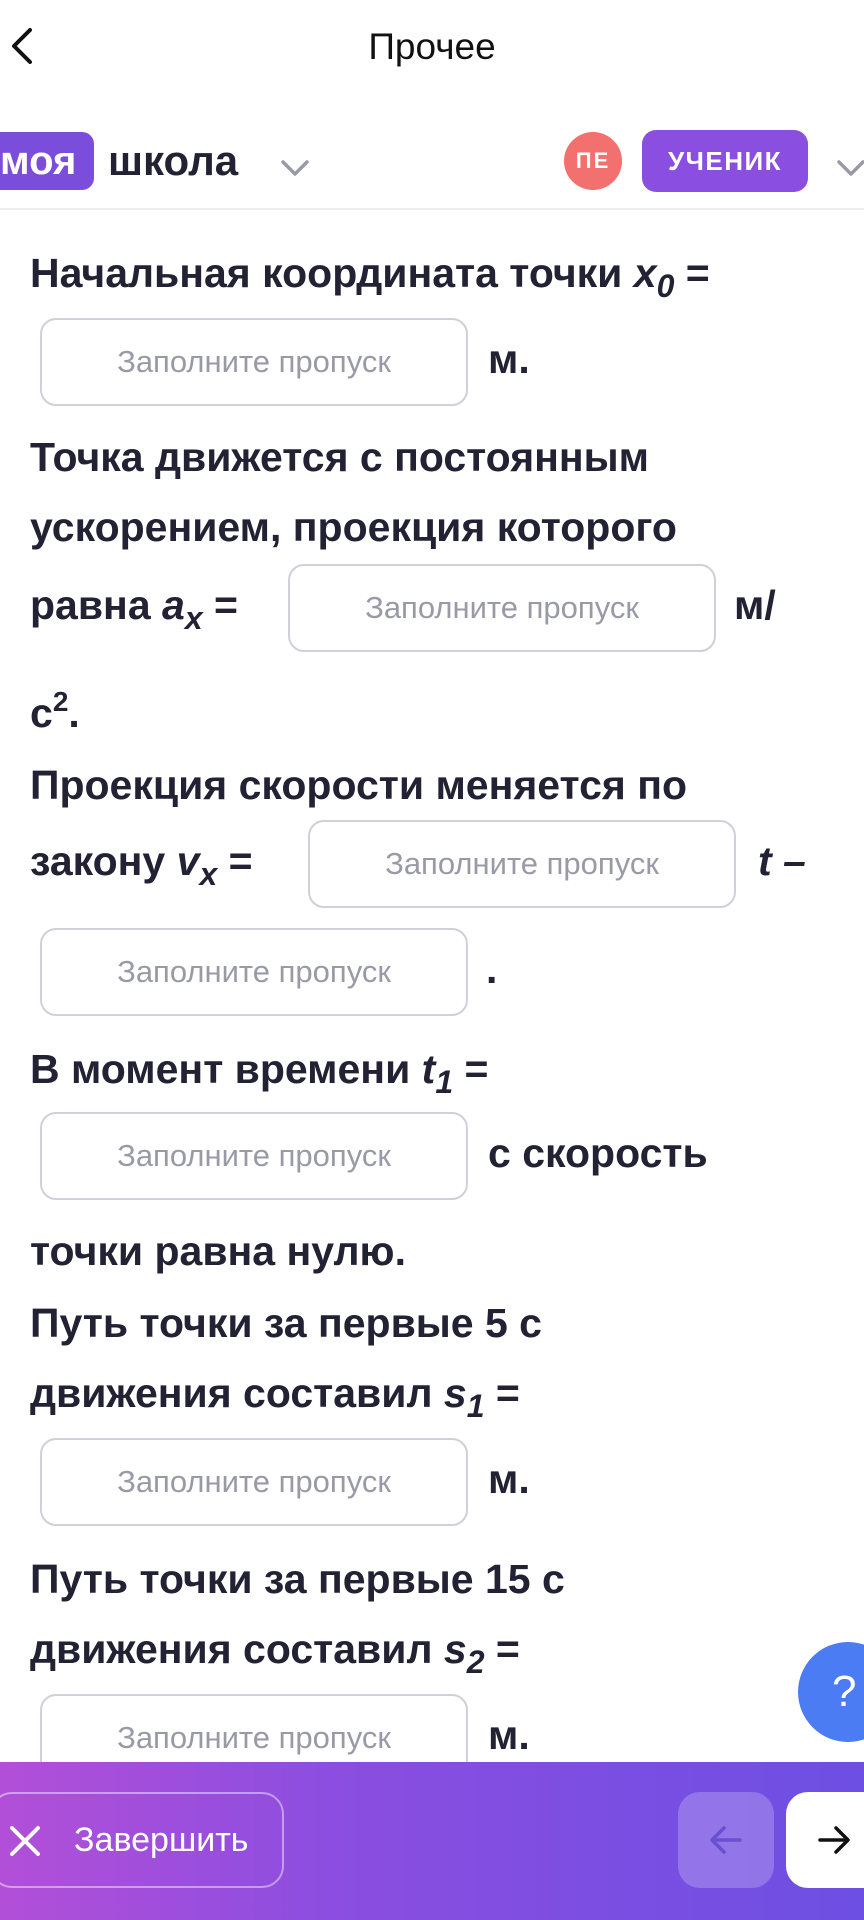 The image size is (864, 1920). I want to click on logo-badge: моя, so click(47, 161).